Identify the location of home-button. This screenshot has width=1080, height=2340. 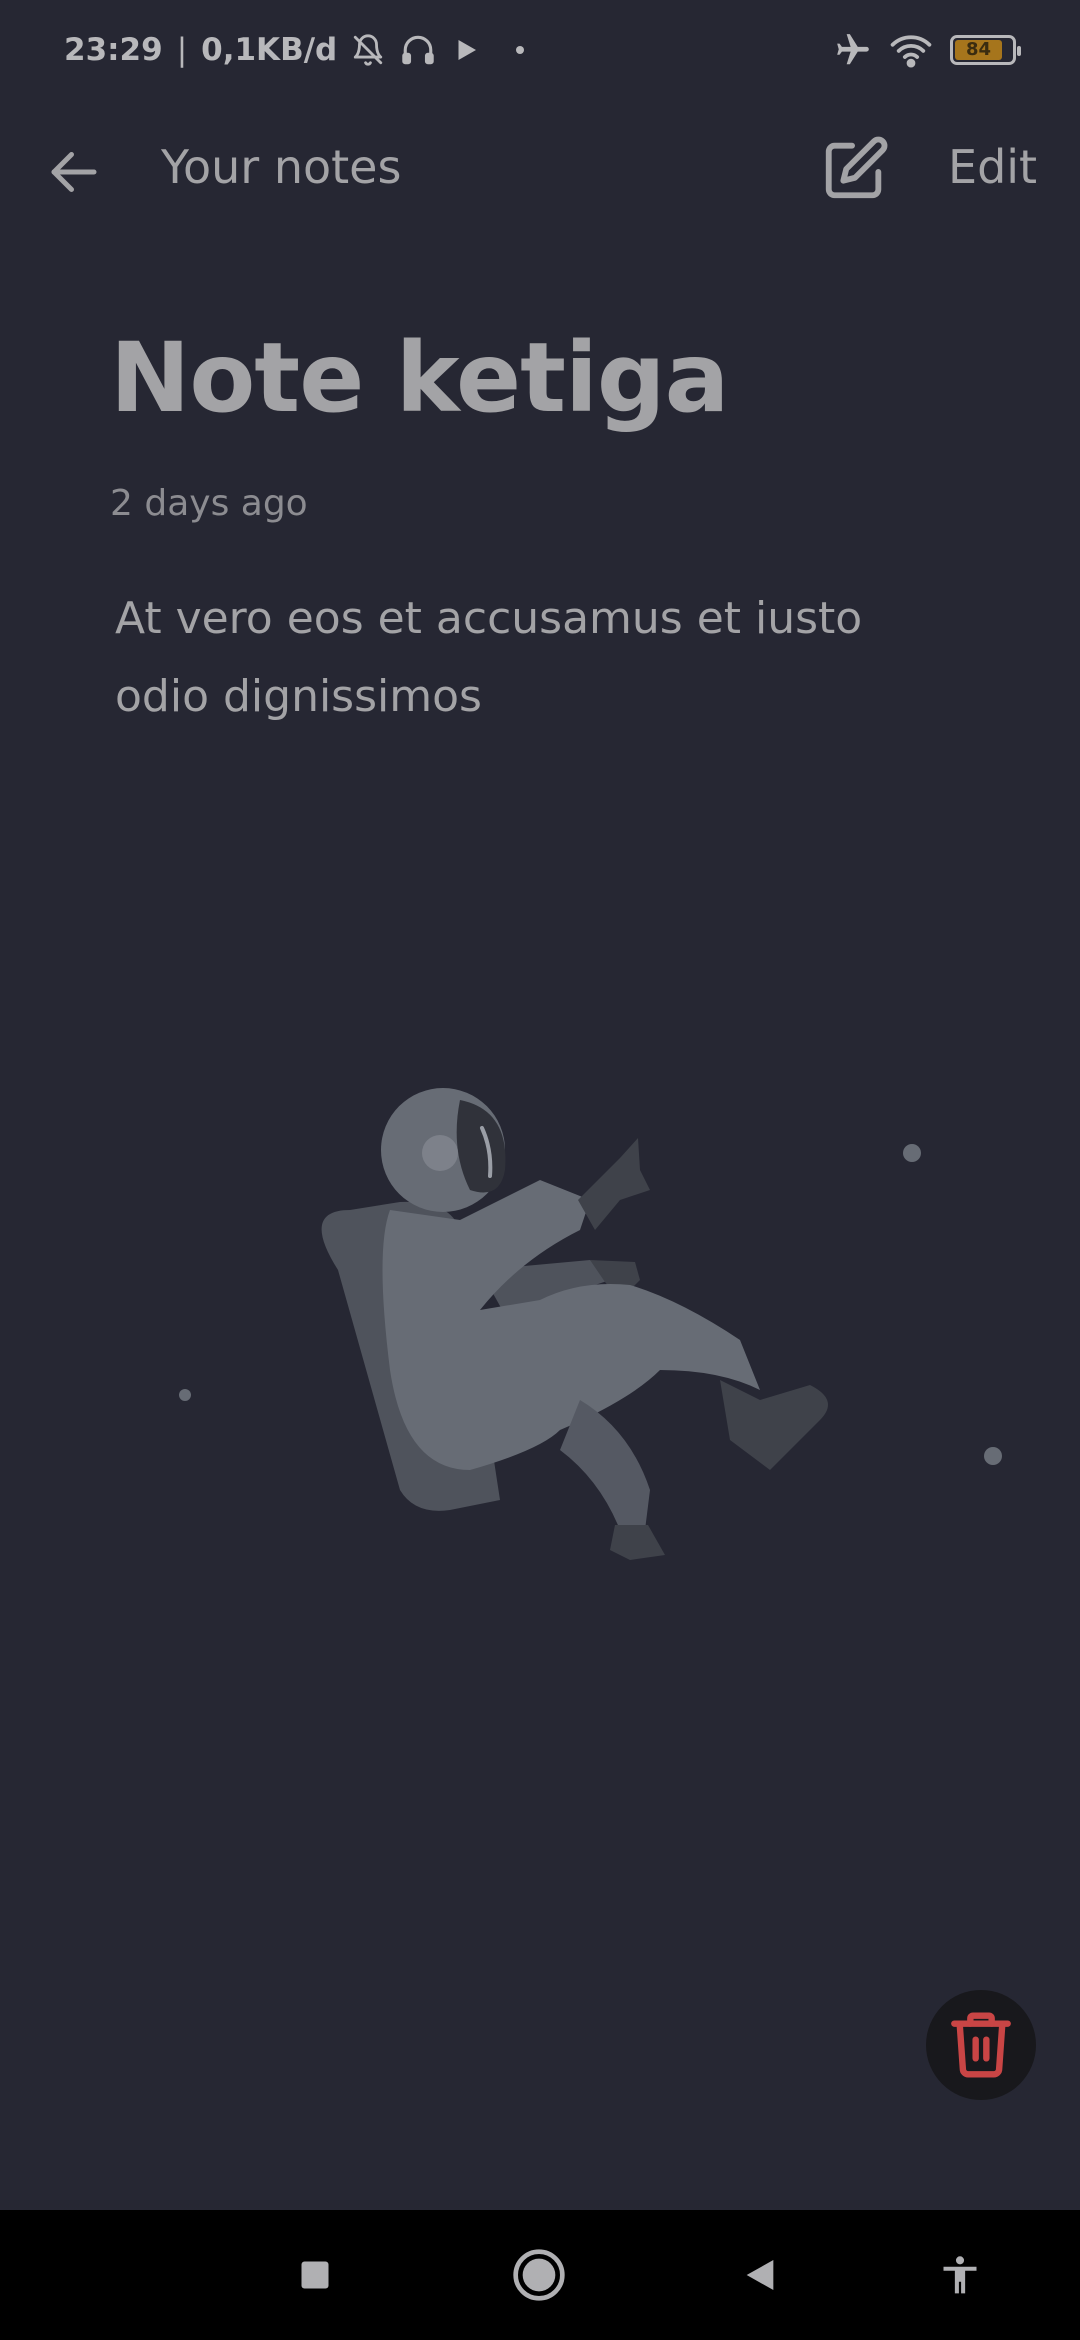
(539, 2275).